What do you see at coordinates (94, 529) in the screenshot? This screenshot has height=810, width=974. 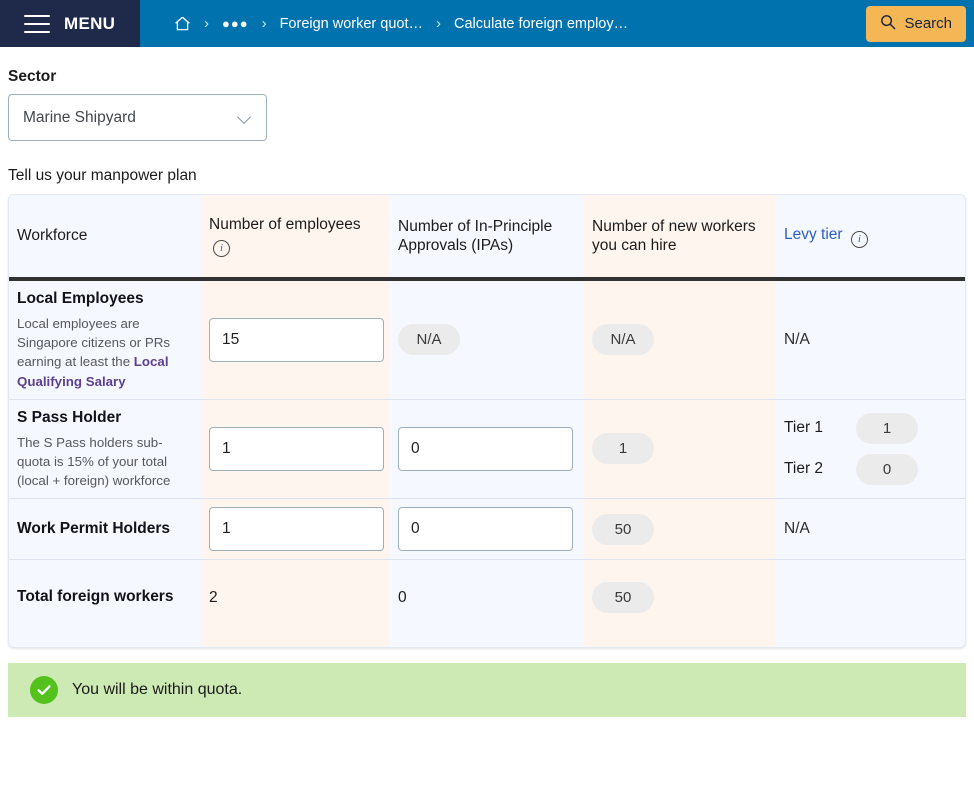 I see `row-title-work-permit-holders: Work Permit Holders` at bounding box center [94, 529].